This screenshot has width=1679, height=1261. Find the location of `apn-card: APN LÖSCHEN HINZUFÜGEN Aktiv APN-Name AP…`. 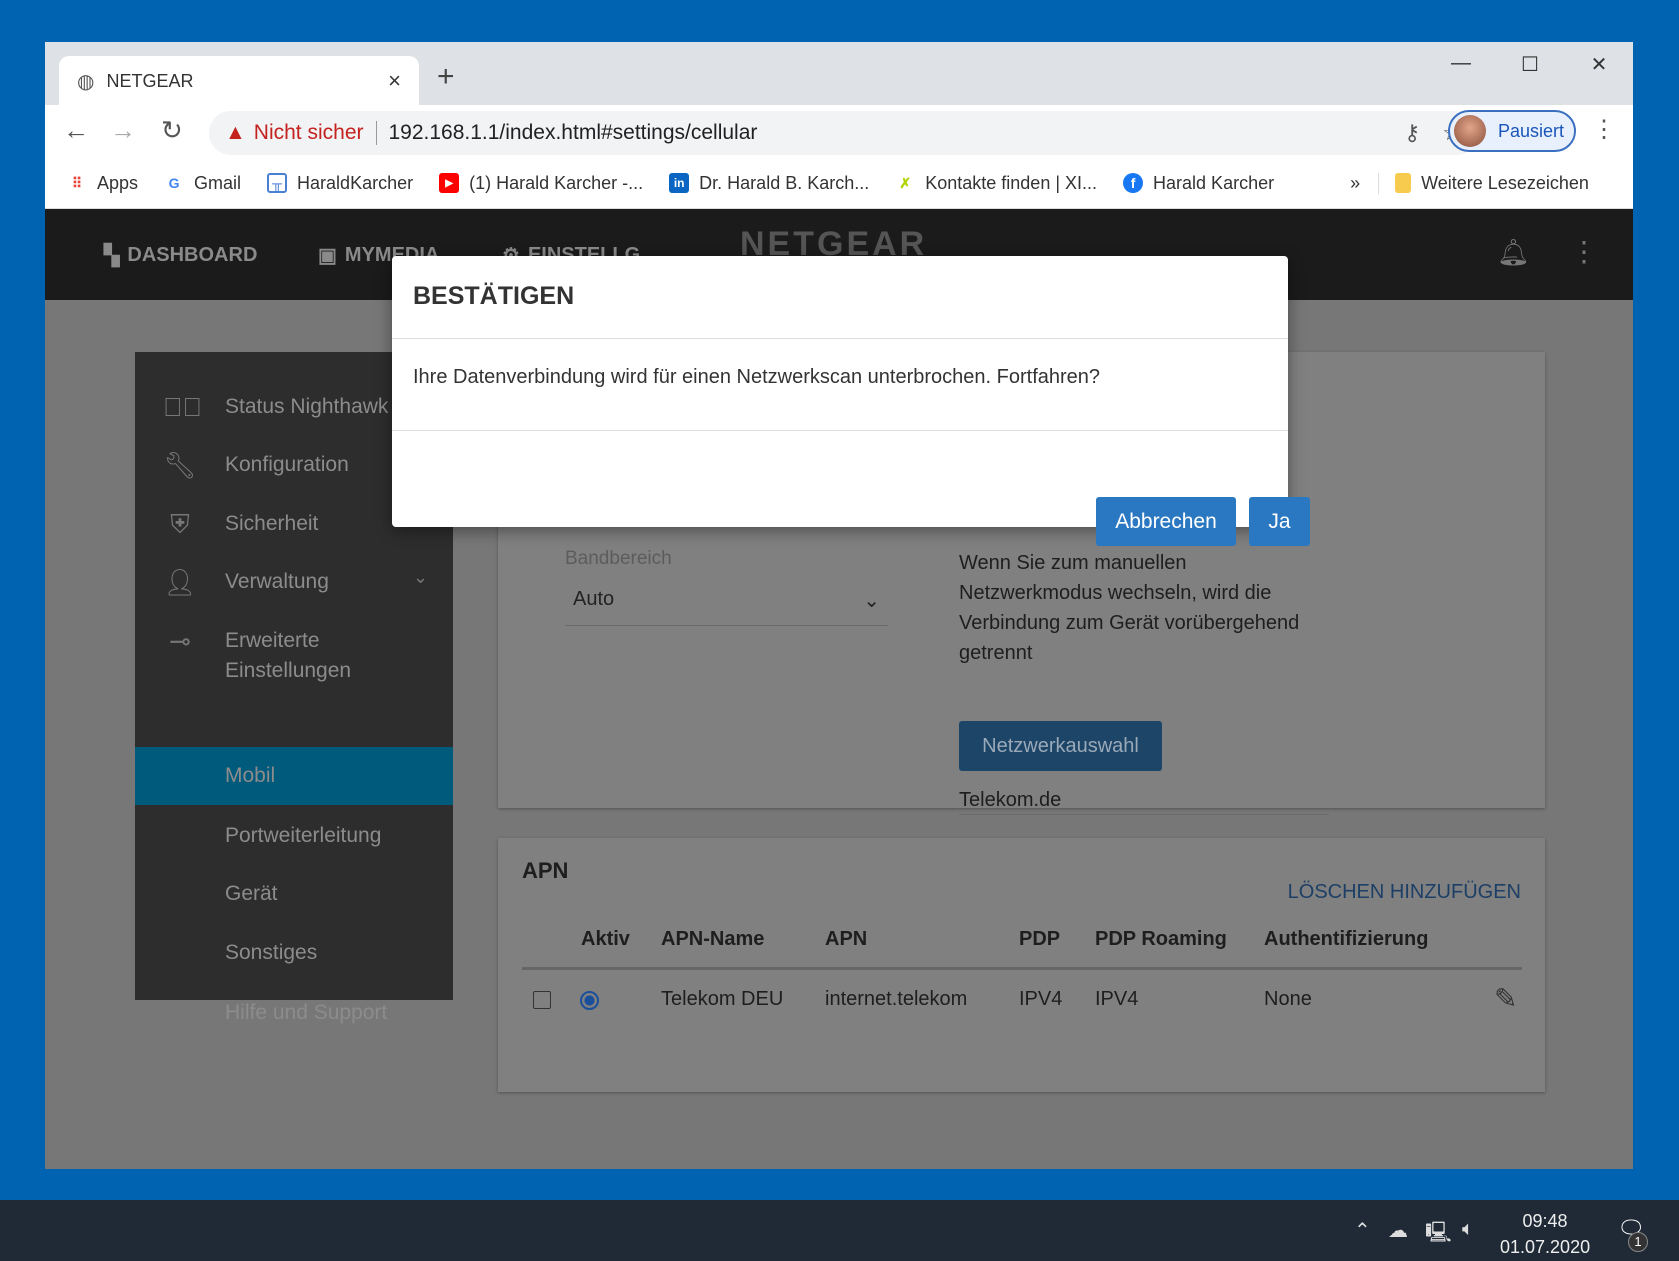

apn-card: APN LÖSCHEN HINZUFÜGEN Aktiv APN-Name AP… is located at coordinates (1021, 965).